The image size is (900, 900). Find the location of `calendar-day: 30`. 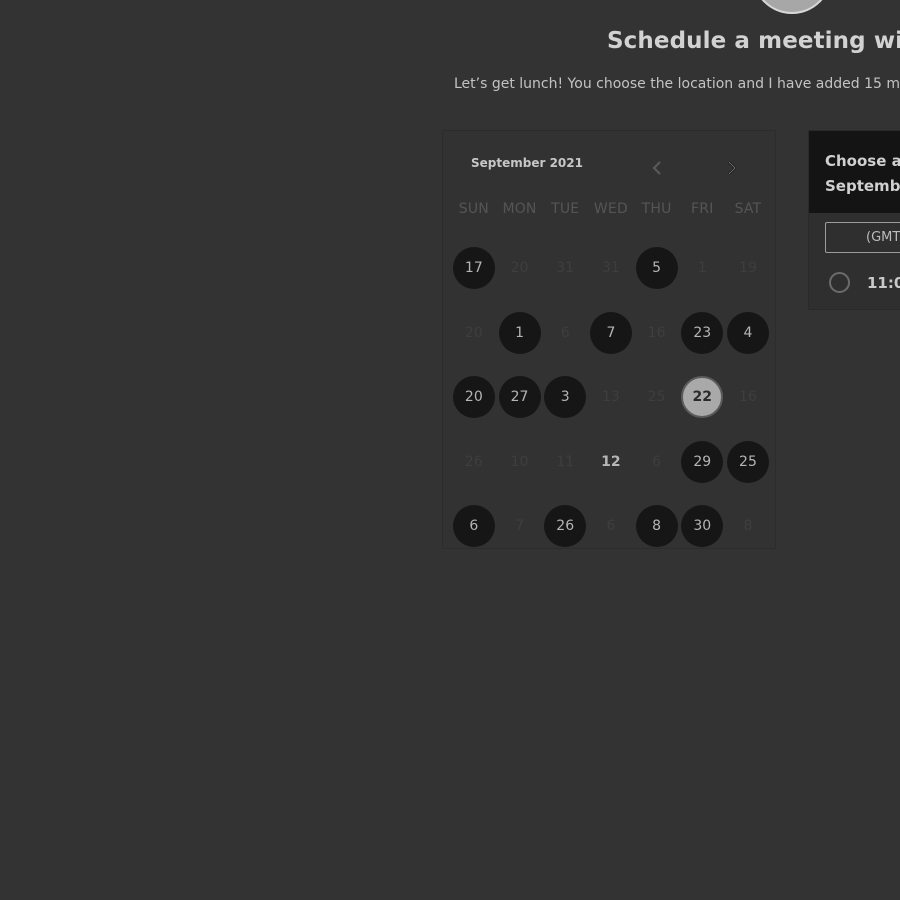

calendar-day: 30 is located at coordinates (702, 526).